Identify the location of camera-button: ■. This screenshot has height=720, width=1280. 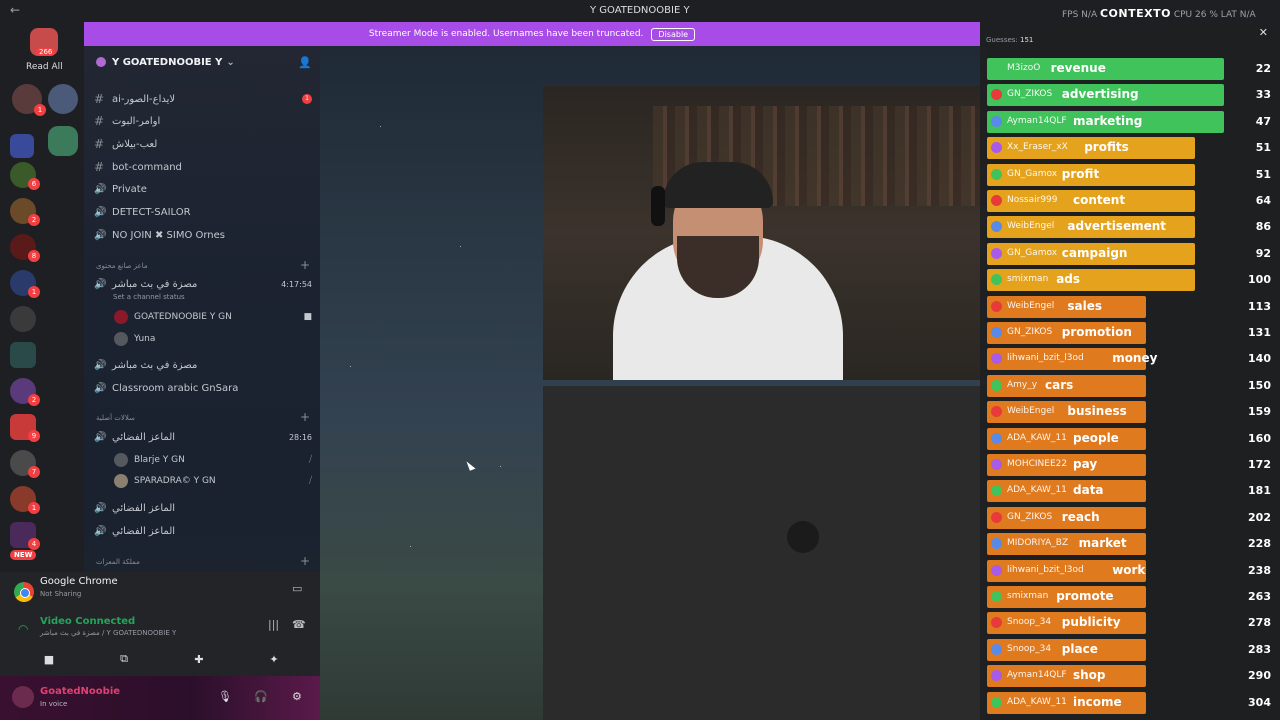
(49, 659).